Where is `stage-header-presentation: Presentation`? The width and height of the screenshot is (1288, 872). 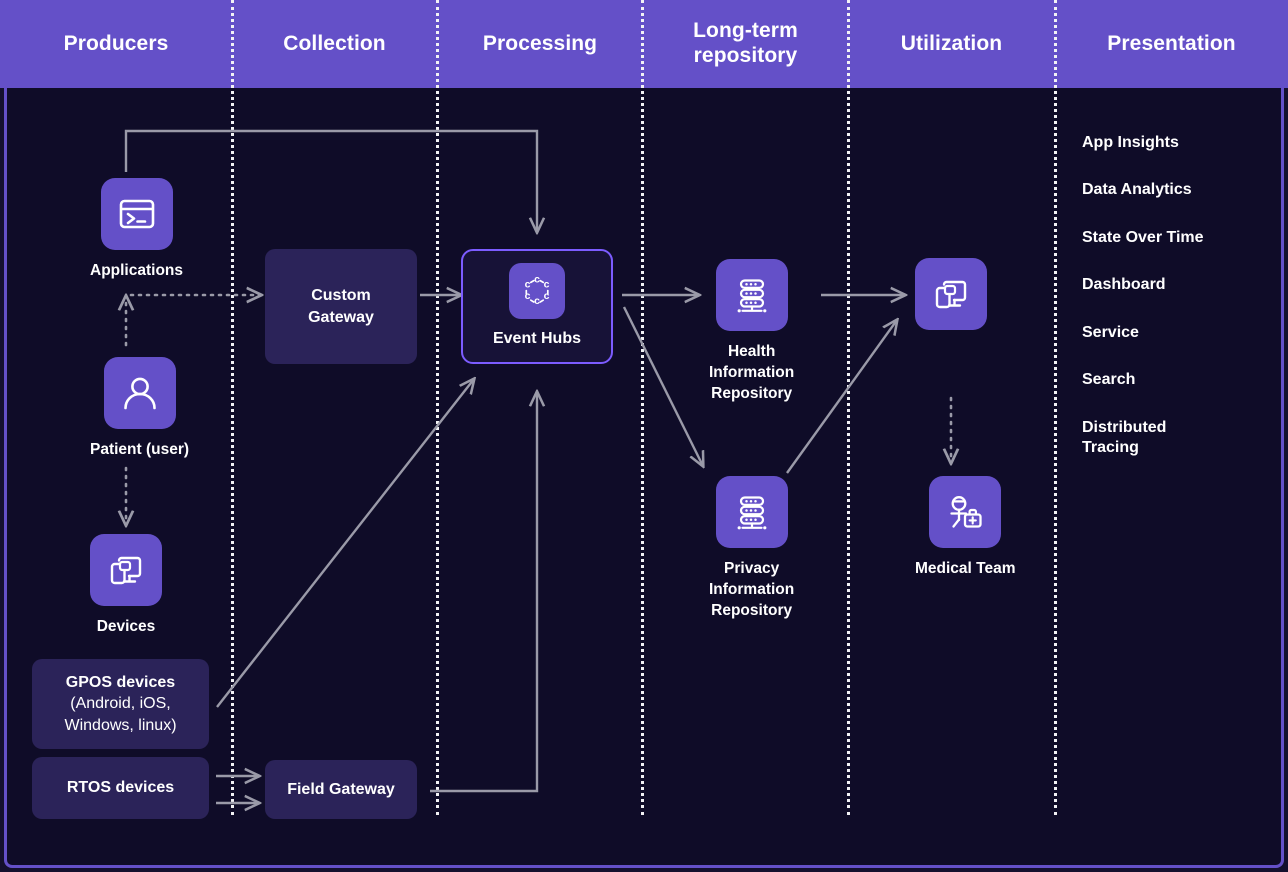
stage-header-presentation: Presentation is located at coordinates (1171, 43).